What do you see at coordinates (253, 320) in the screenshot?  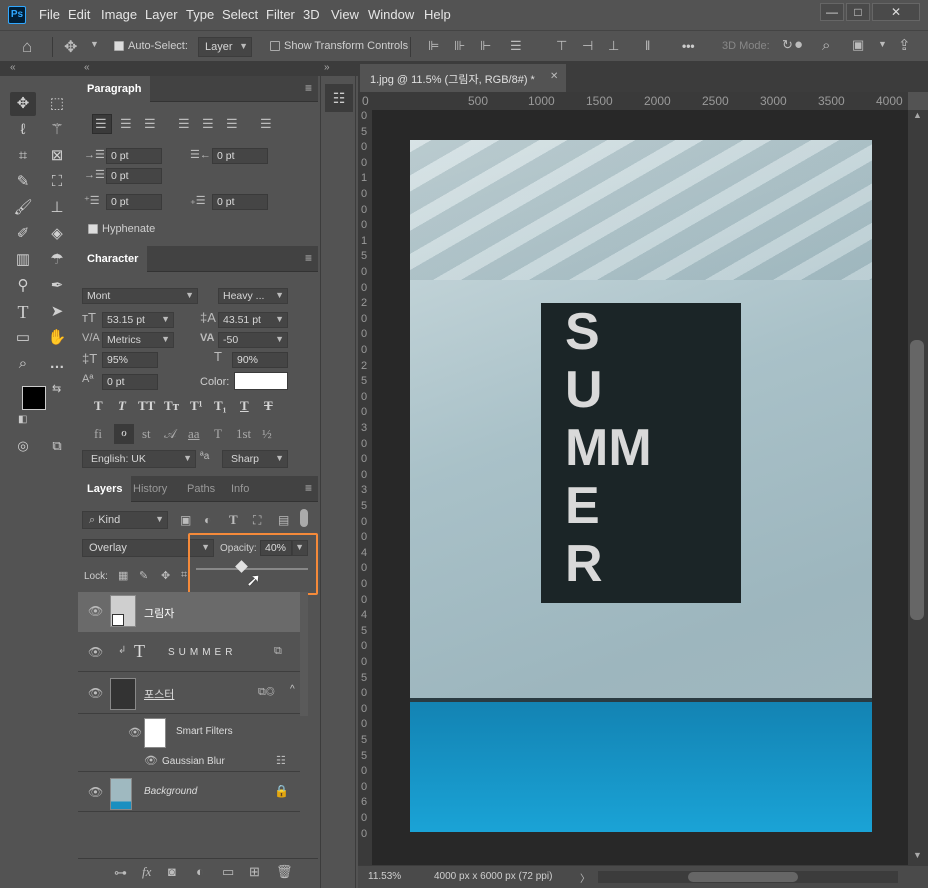 I see `leading-field: 43.51 pt ▼` at bounding box center [253, 320].